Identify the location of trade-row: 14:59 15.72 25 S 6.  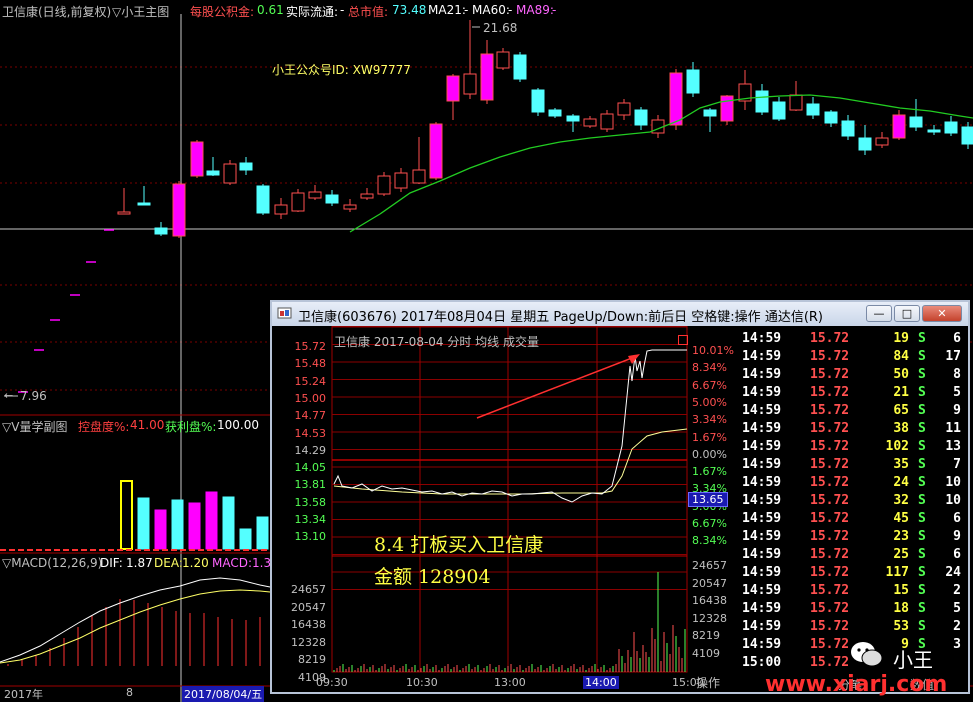
(856, 556).